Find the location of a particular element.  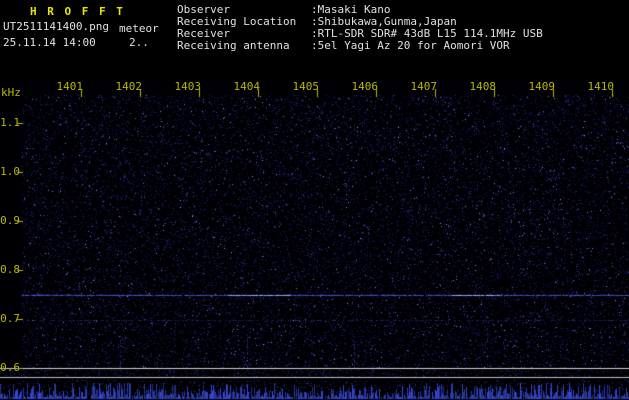

x-tick-label: 1405 is located at coordinates (306, 86).